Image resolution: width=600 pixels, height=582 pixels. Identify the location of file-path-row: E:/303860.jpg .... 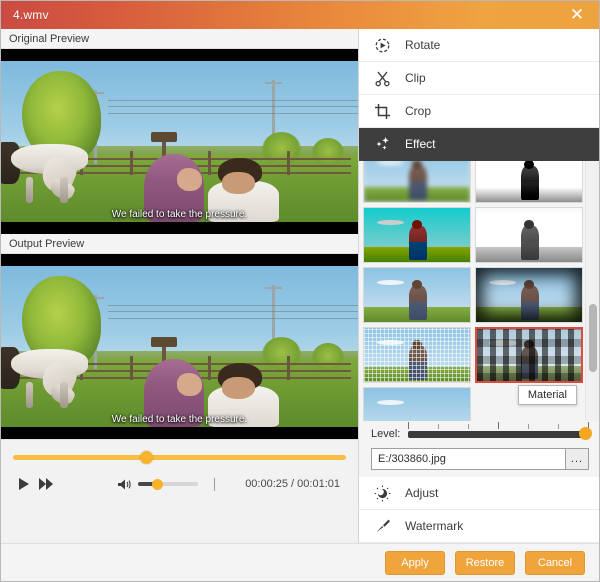
(479, 462).